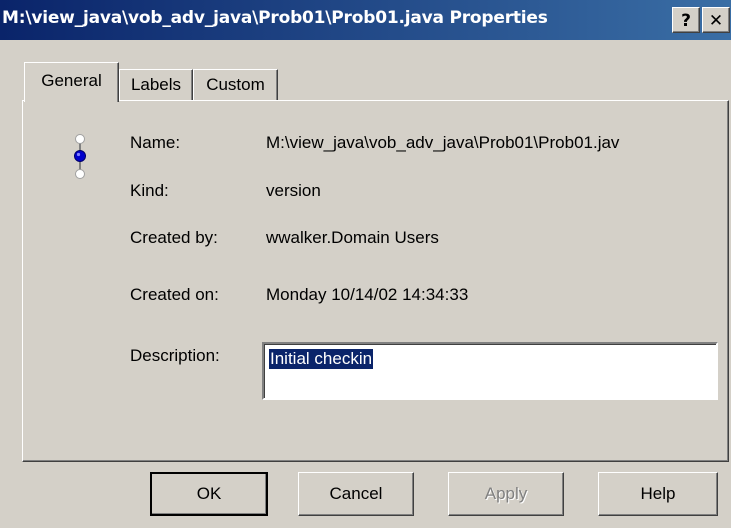 The image size is (731, 528). What do you see at coordinates (658, 494) in the screenshot?
I see `help-button: Help` at bounding box center [658, 494].